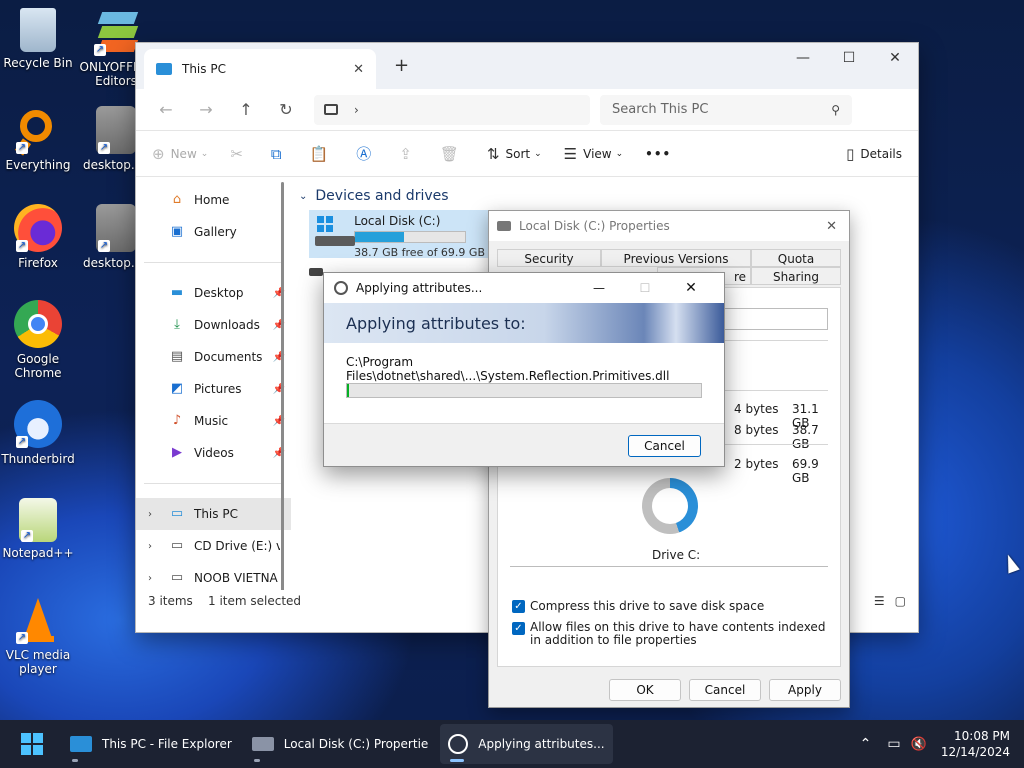 This screenshot has height=768, width=1024. What do you see at coordinates (518, 606) in the screenshot?
I see `compress-checkbox: ✓` at bounding box center [518, 606].